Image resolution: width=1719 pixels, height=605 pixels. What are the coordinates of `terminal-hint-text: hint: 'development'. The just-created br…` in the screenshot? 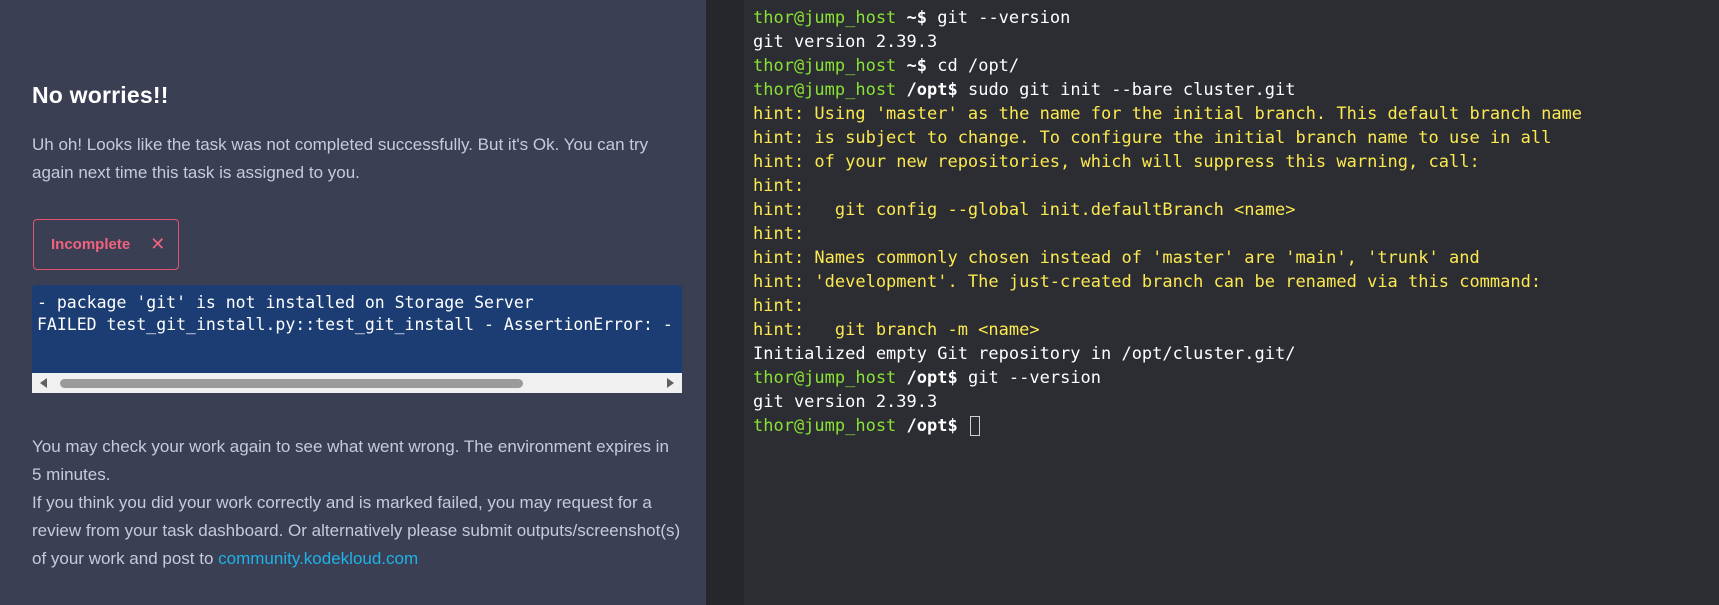 It's located at (1147, 282).